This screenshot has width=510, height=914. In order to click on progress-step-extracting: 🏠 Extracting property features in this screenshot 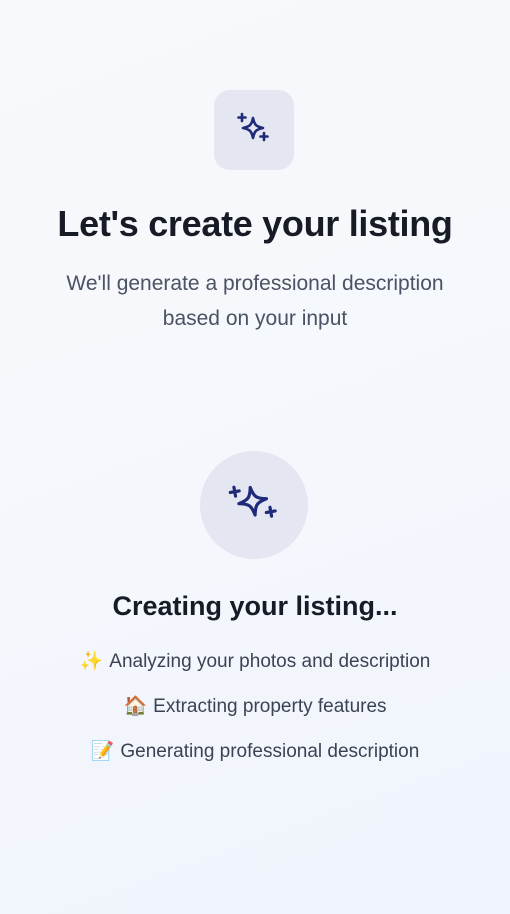, I will do `click(255, 713)`.